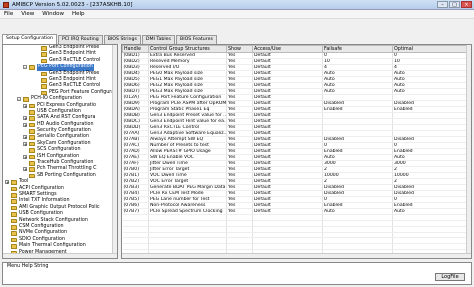  Describe the element at coordinates (78, 14) in the screenshot. I see `menu-help: Help` at that location.